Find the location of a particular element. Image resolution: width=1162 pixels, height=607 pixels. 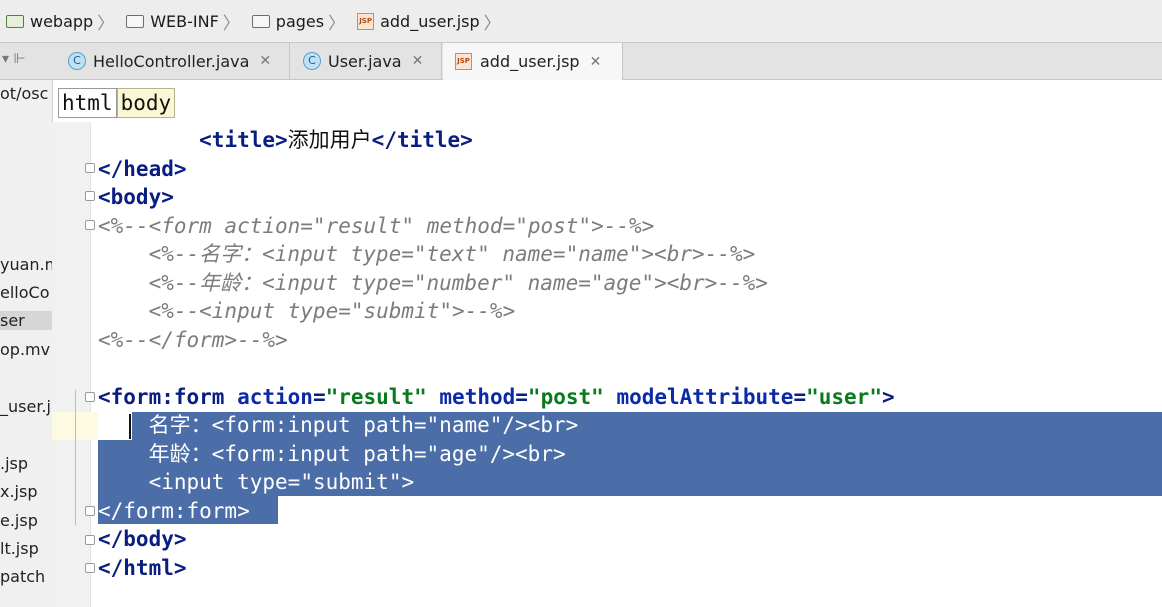

code-token: <%--</form>--%> is located at coordinates (193, 339).